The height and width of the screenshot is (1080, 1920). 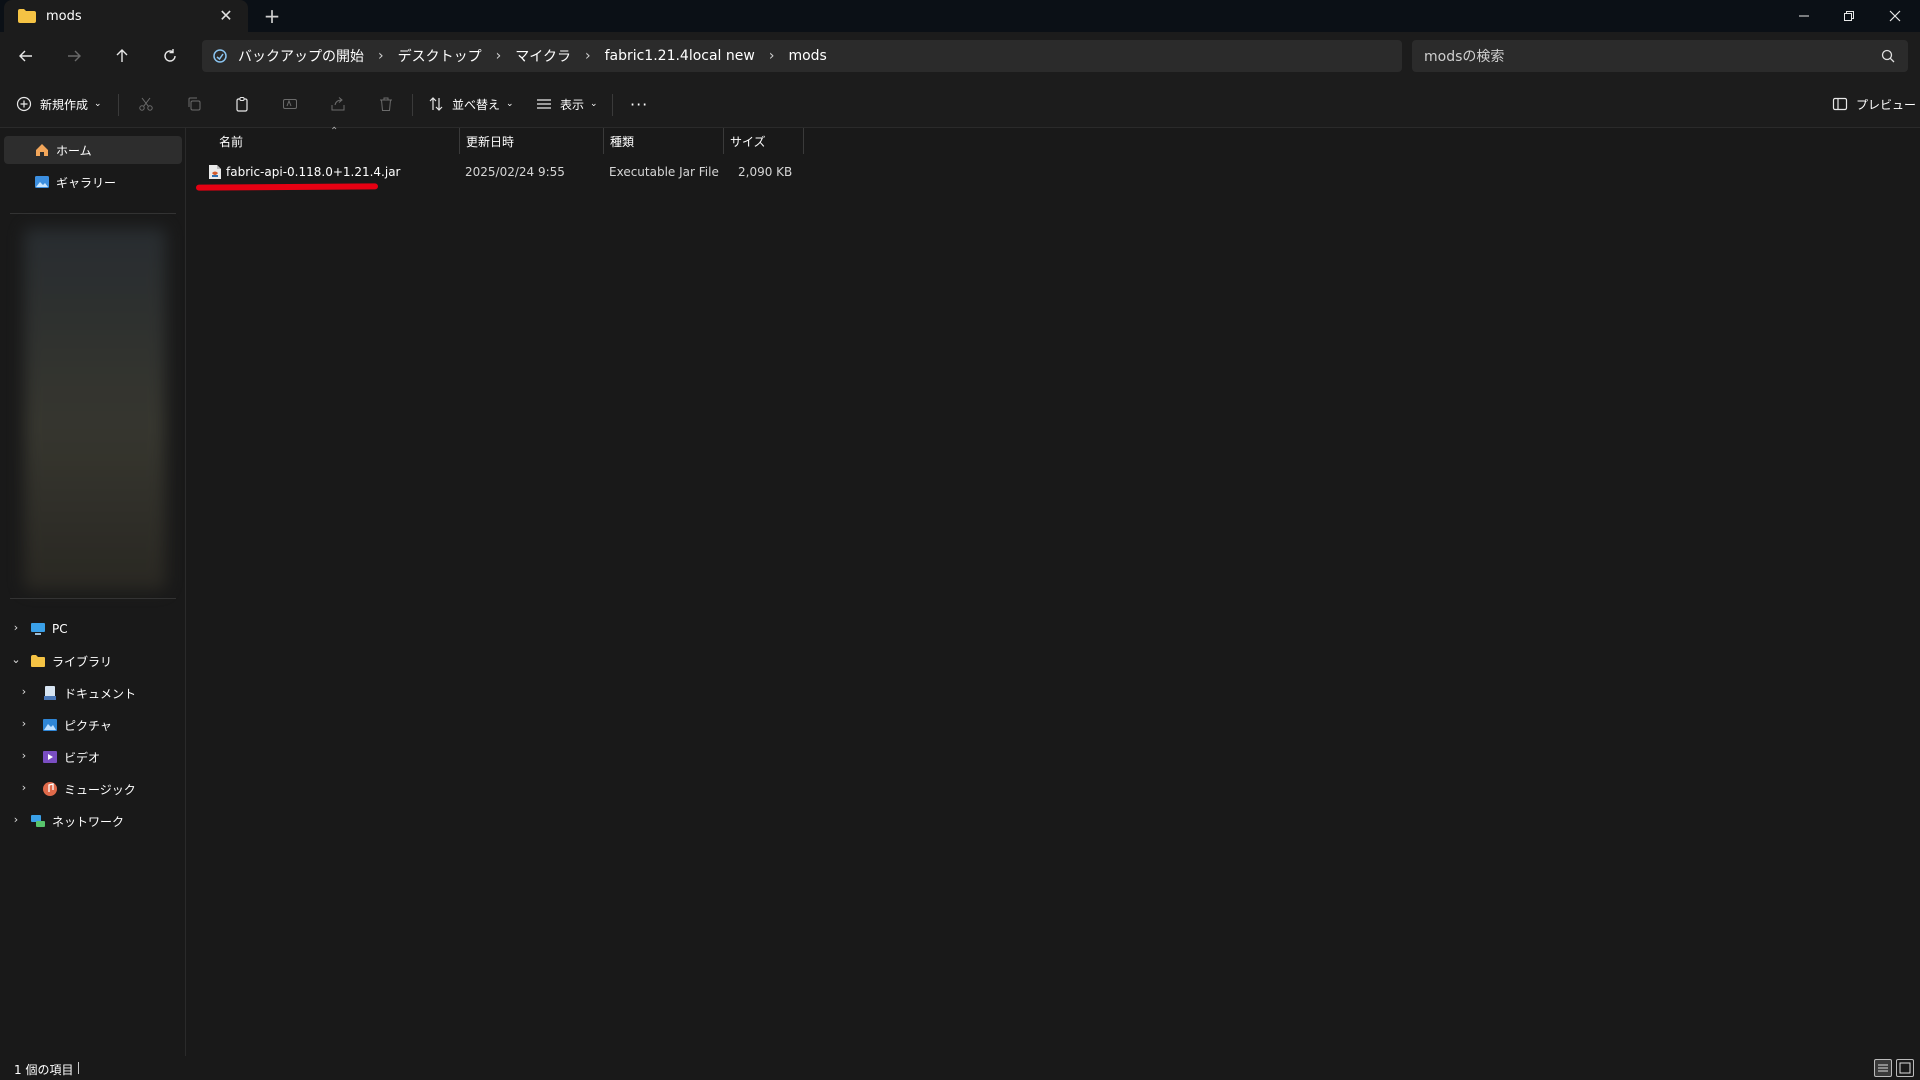 What do you see at coordinates (24, 104) in the screenshot?
I see `plus-circle-icon` at bounding box center [24, 104].